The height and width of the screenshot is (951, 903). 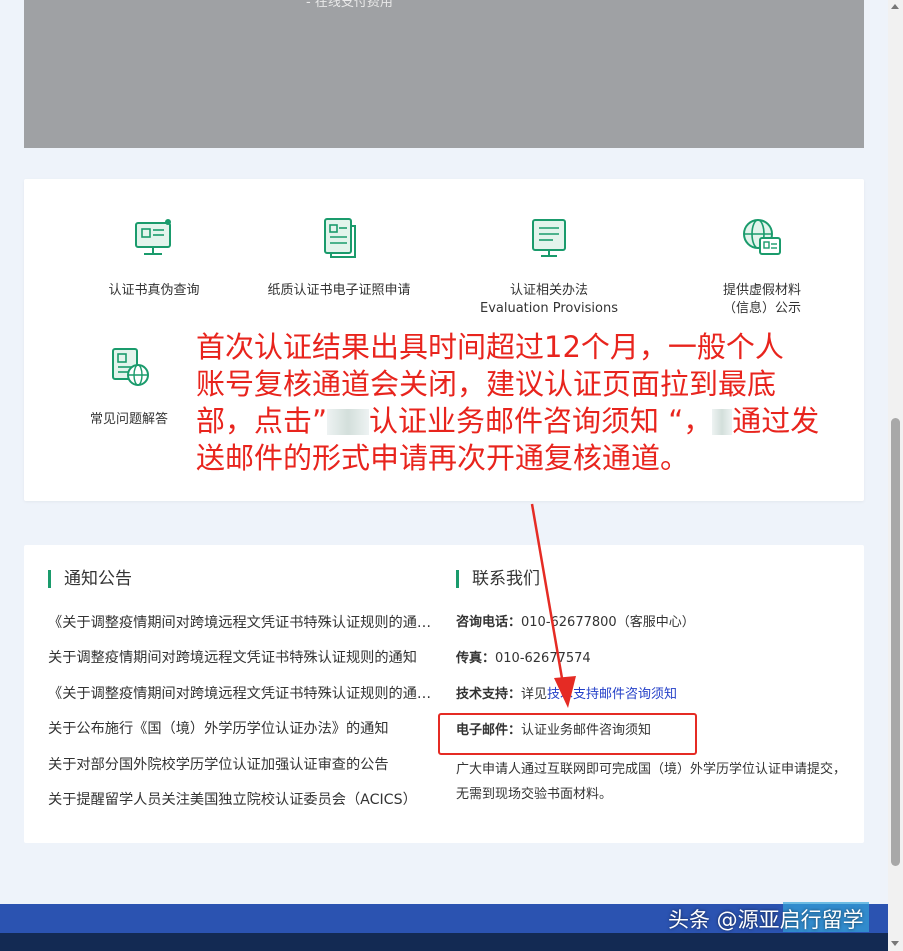 What do you see at coordinates (549, 238) in the screenshot?
I see `provisions-document-icon` at bounding box center [549, 238].